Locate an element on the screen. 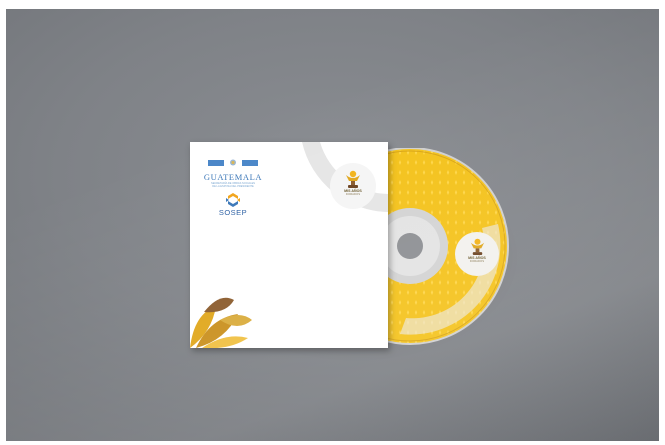 Image resolution: width=665 pixels, height=445 pixels. logo-org: SOSEP is located at coordinates (233, 212).